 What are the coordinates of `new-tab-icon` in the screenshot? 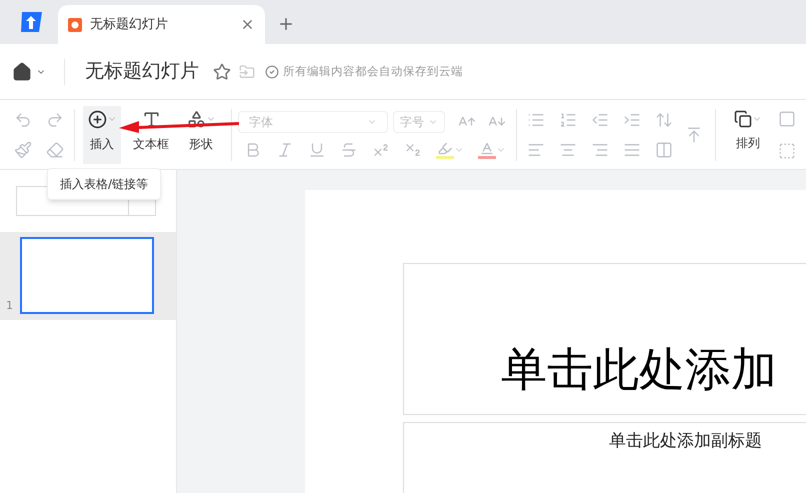 It's located at (286, 24).